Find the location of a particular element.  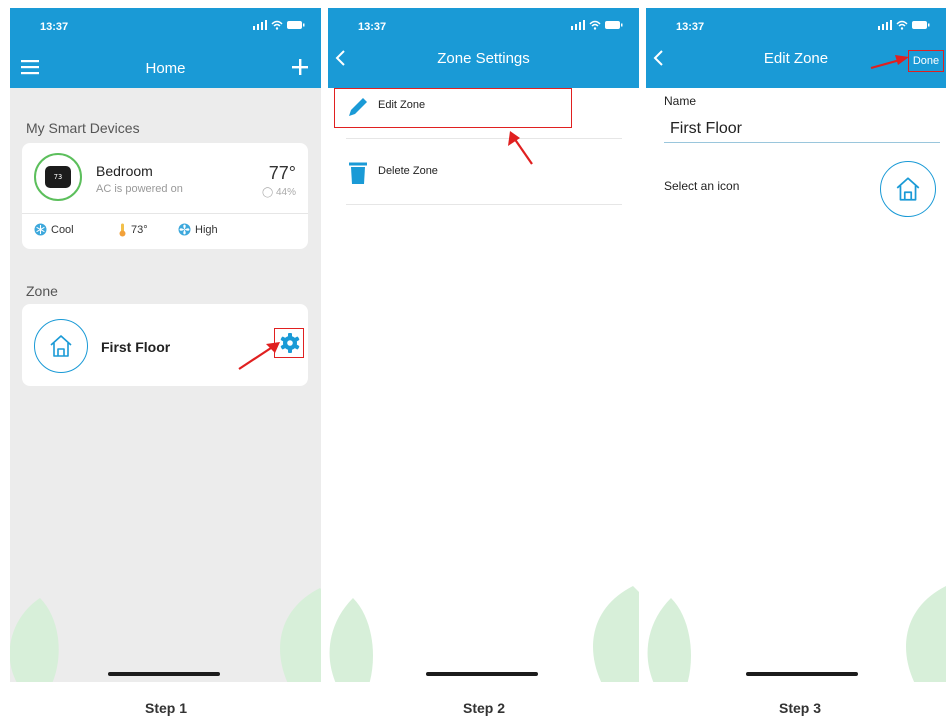

zone-name: First Floor is located at coordinates (136, 347).